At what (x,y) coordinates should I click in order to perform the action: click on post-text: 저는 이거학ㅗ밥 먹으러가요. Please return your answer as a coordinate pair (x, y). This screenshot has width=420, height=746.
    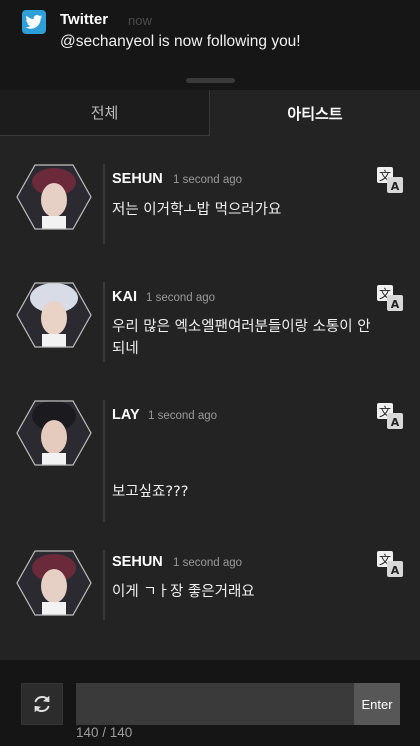
    Looking at the image, I should click on (197, 210).